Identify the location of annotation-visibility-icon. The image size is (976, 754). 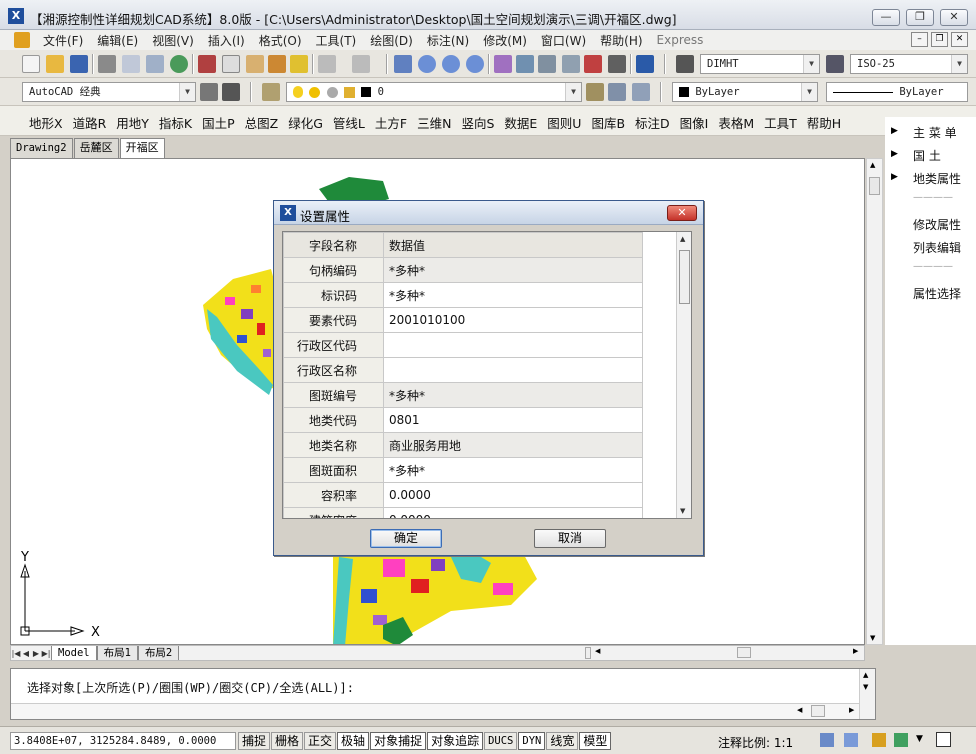
(827, 740).